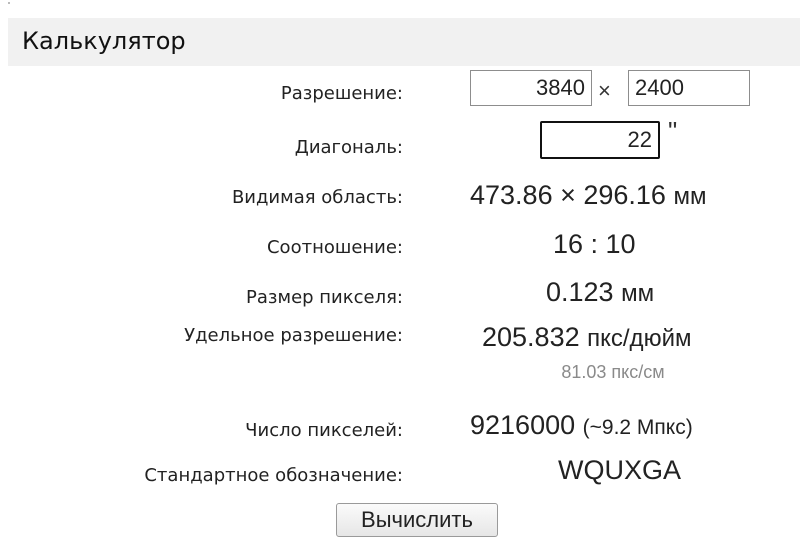 This screenshot has width=800, height=542. I want to click on resolution-width-input, so click(531, 88).